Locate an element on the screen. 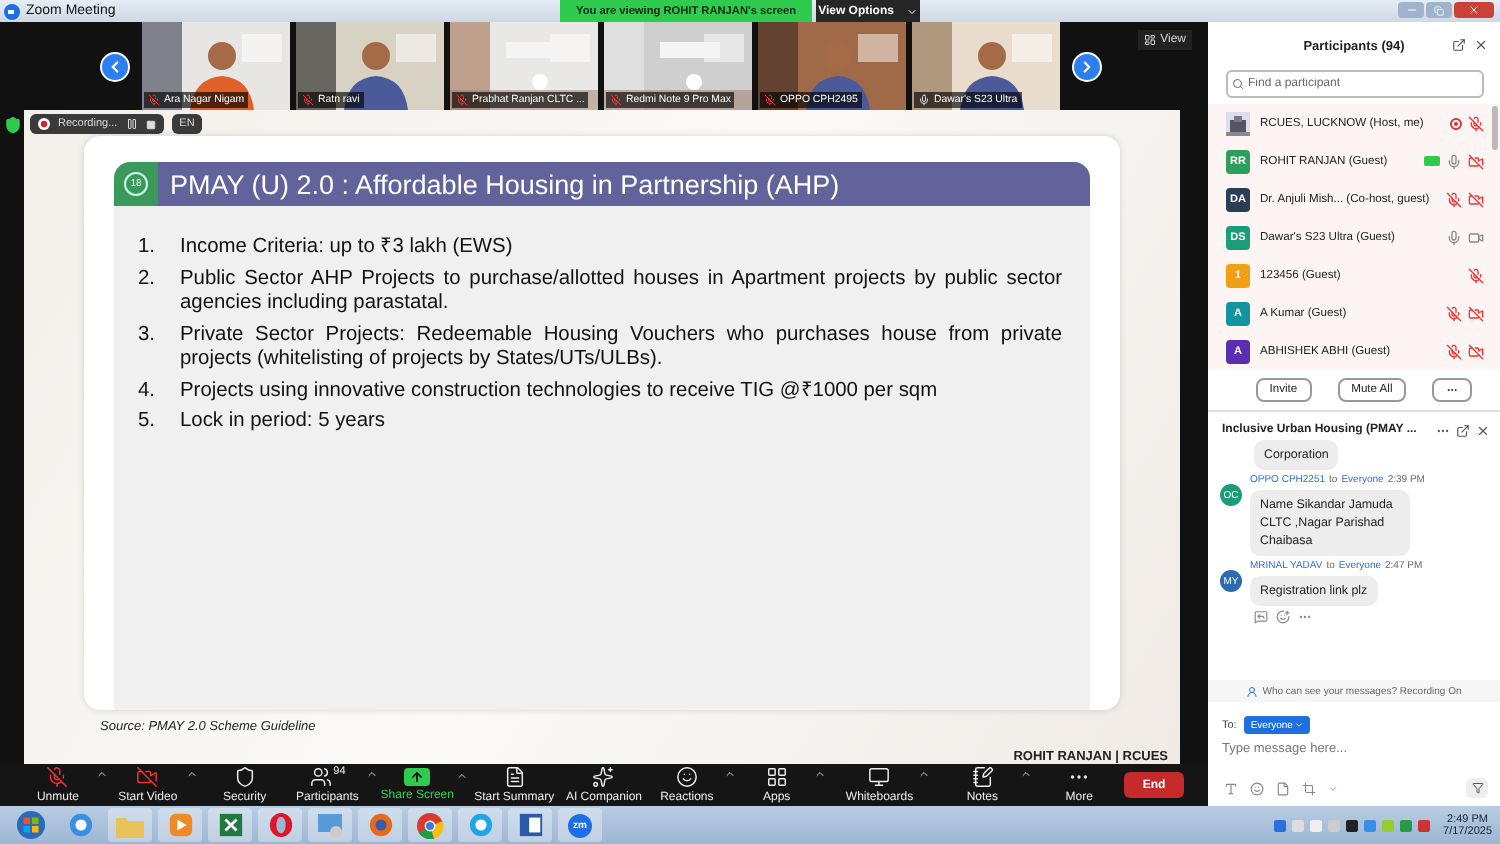  browser-icon is located at coordinates (80, 825).